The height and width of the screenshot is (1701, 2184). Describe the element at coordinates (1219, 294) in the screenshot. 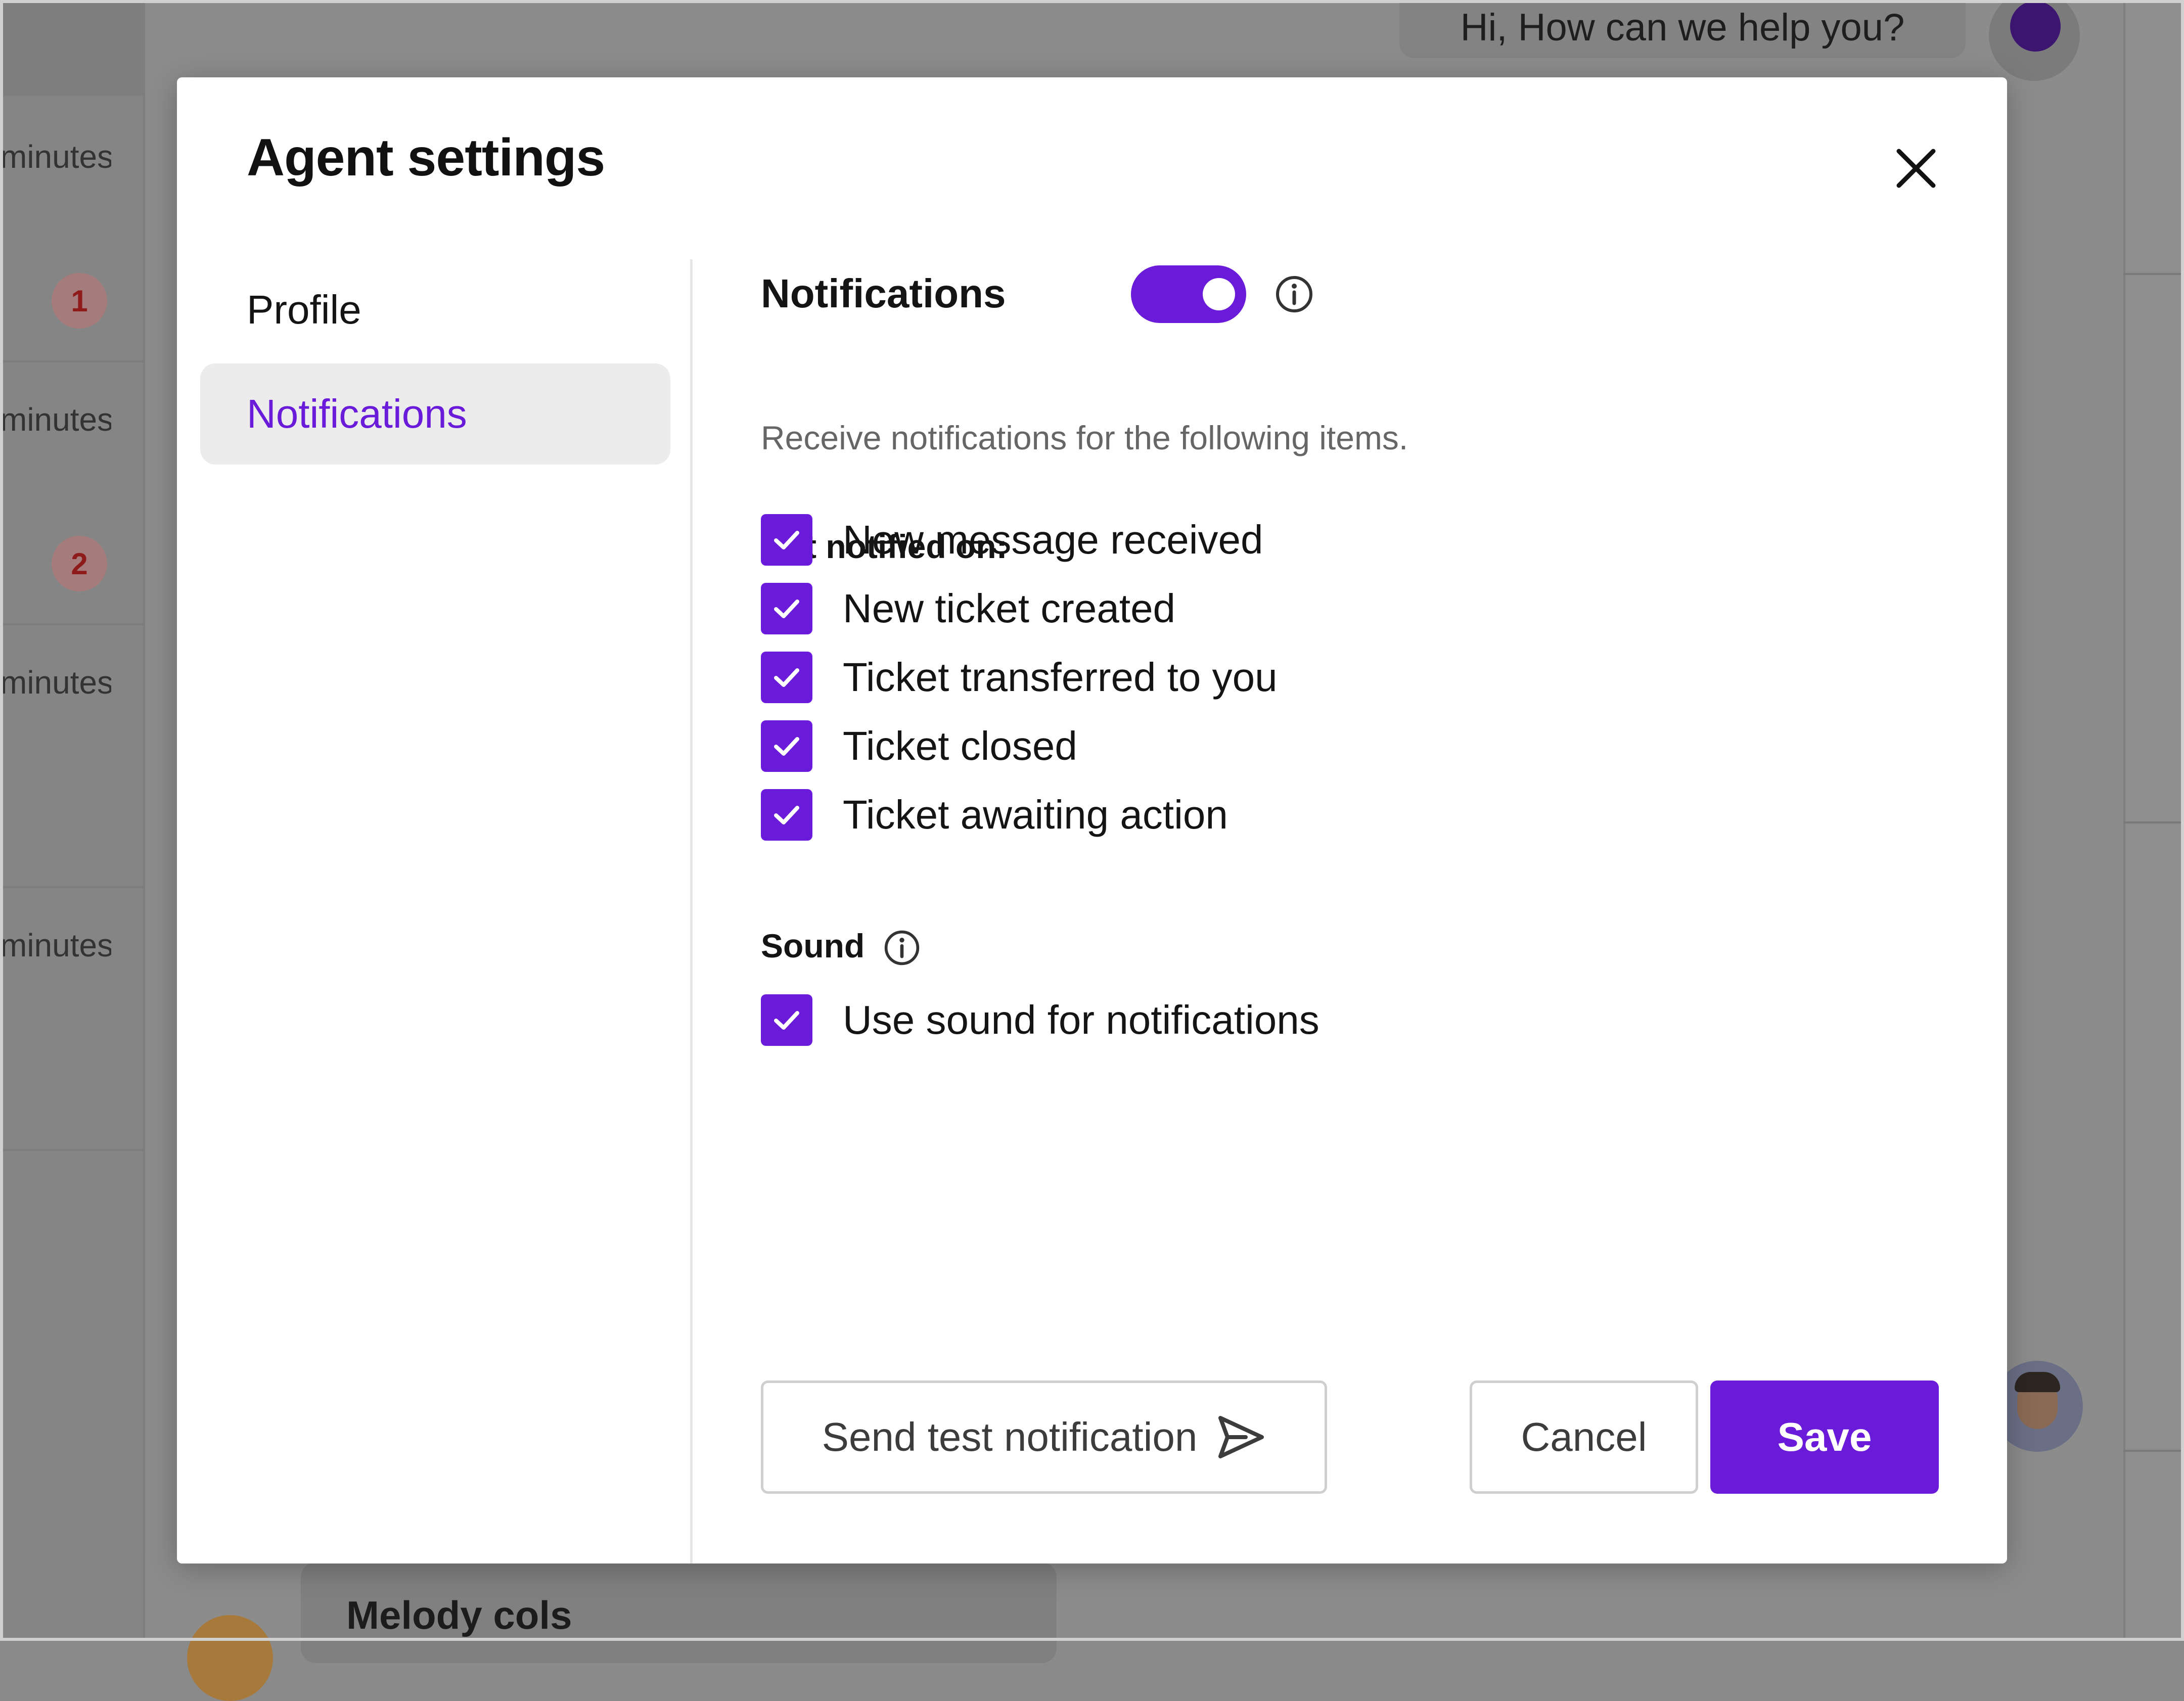

I see `toggle-knob` at that location.